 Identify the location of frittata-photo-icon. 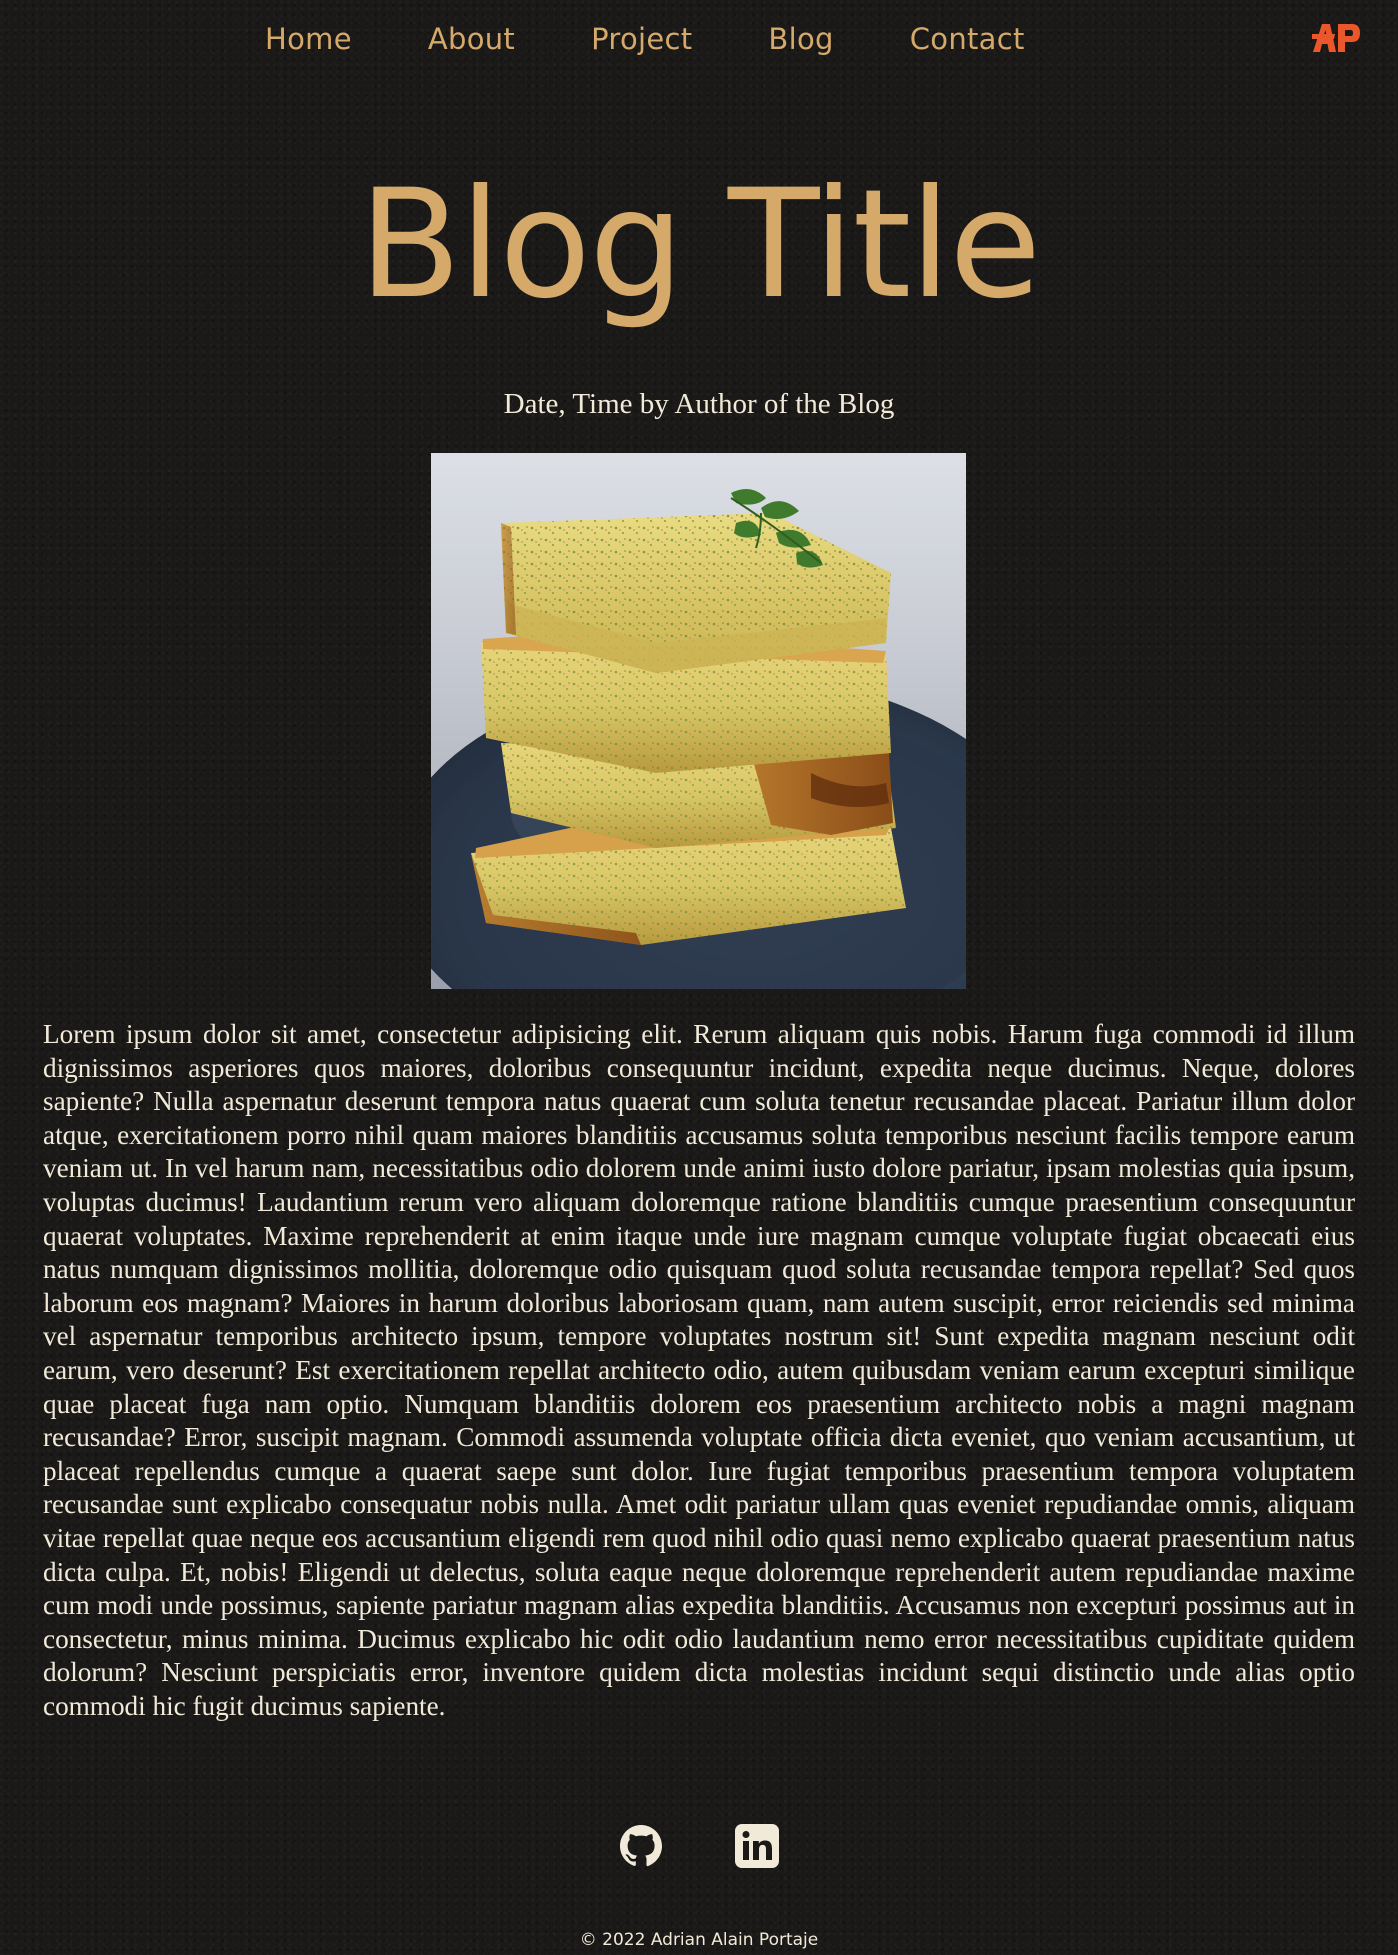
(698, 721).